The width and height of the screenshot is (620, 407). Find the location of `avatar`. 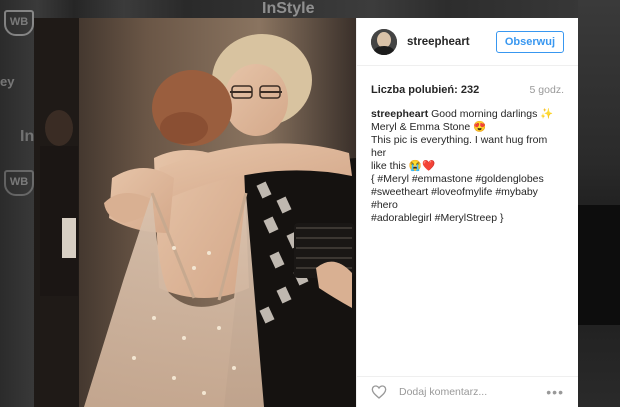

avatar is located at coordinates (384, 41).